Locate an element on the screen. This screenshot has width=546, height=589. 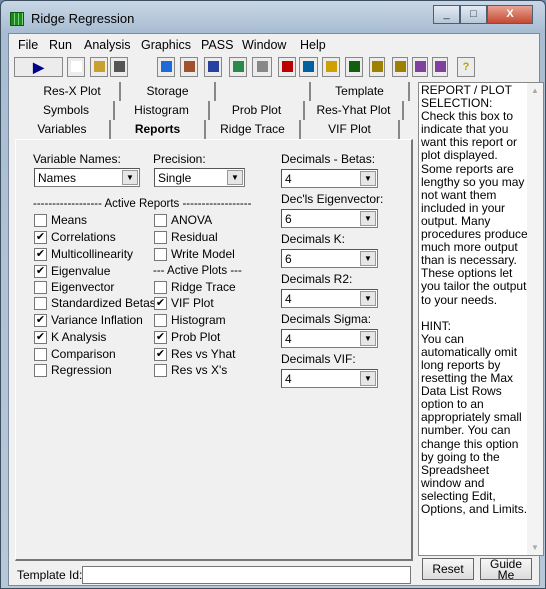
precision-value: Single is located at coordinates (175, 178).